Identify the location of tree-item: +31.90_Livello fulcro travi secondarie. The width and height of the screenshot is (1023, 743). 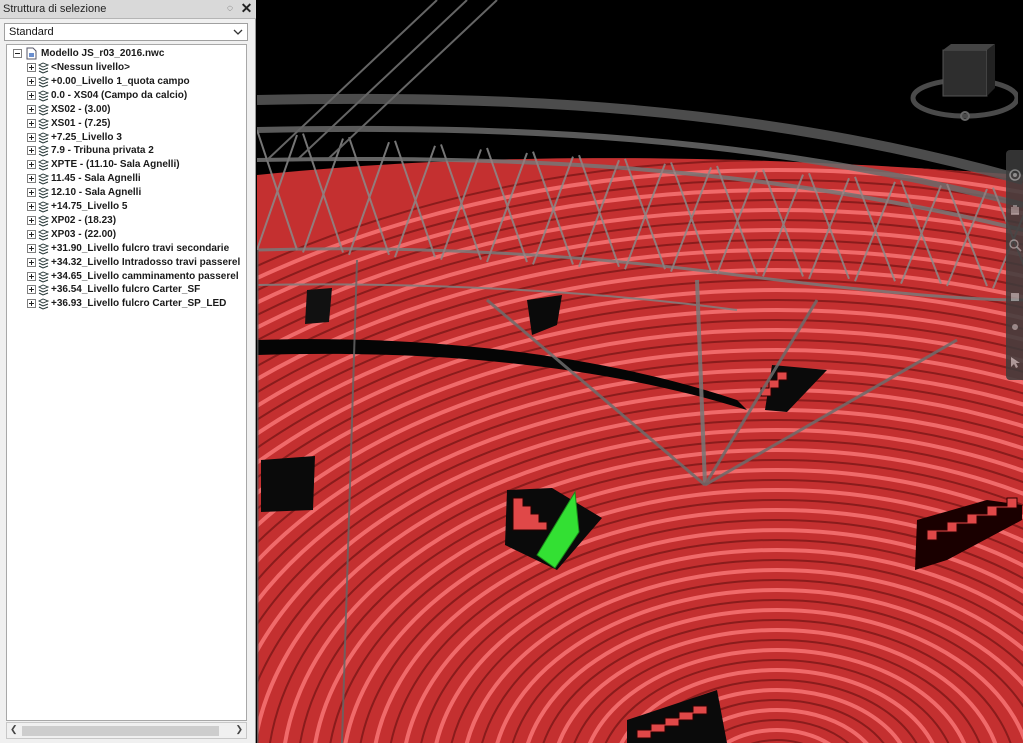
(136, 248).